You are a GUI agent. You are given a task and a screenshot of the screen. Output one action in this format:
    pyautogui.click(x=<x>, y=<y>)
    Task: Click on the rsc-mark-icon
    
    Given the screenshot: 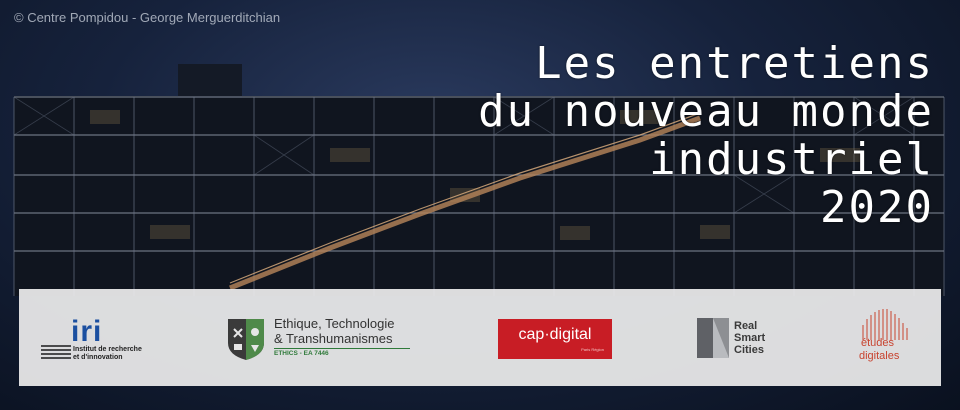 What is the action you would take?
    pyautogui.click(x=713, y=338)
    